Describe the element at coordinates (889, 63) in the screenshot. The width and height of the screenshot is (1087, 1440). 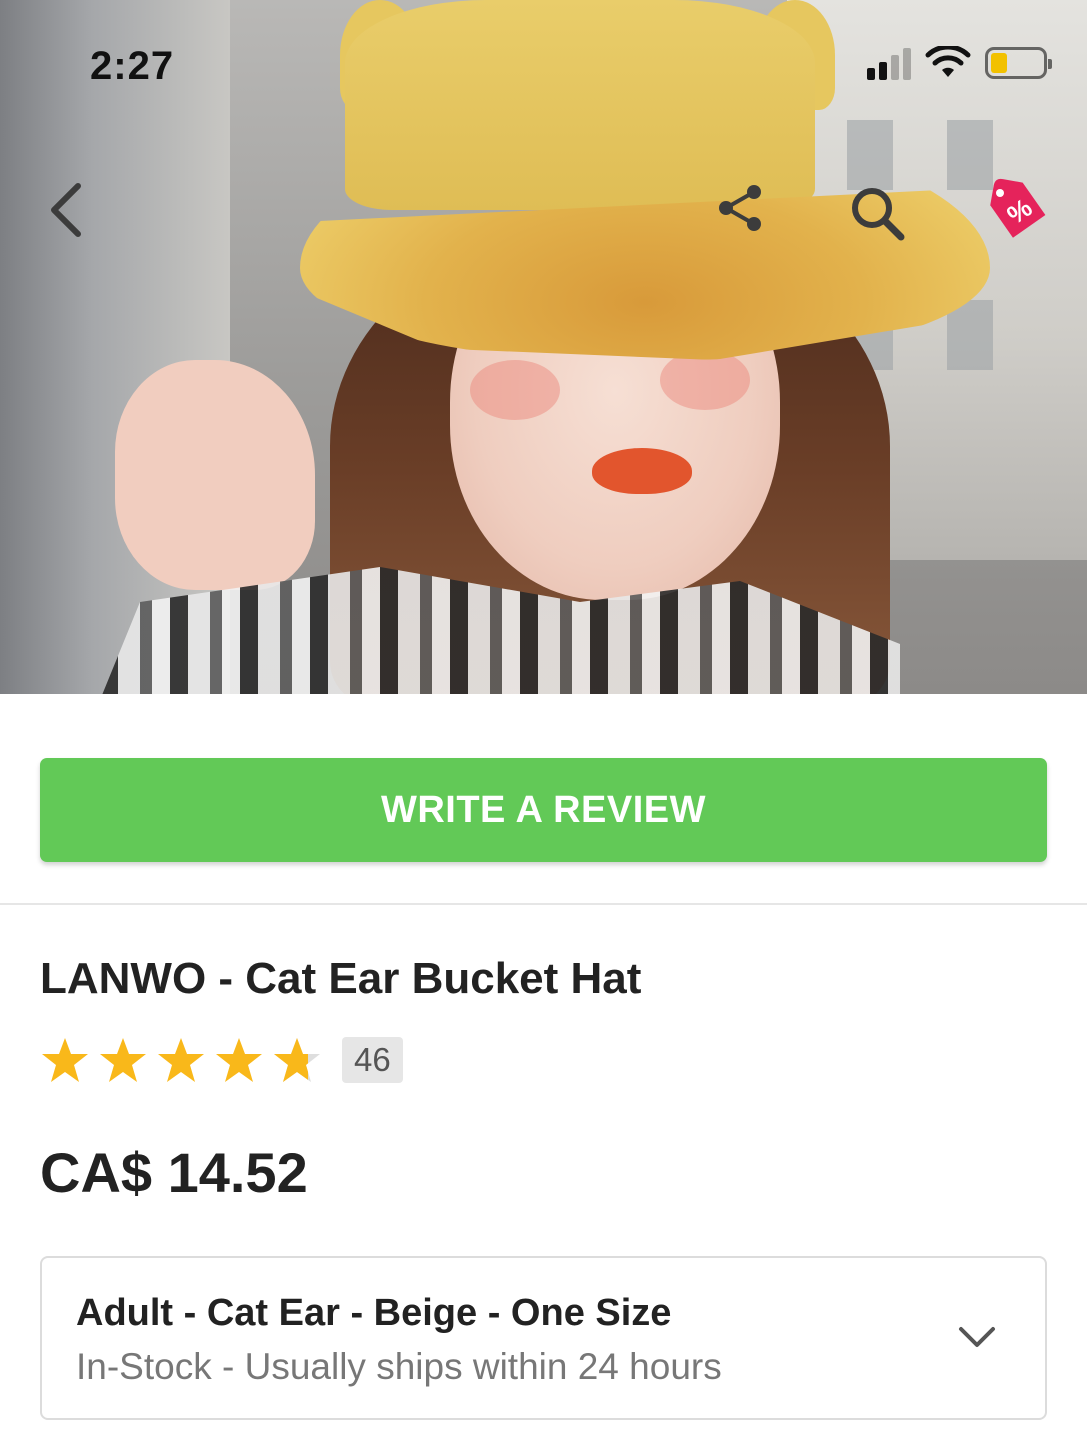
I see `cellular-signal-icon` at that location.